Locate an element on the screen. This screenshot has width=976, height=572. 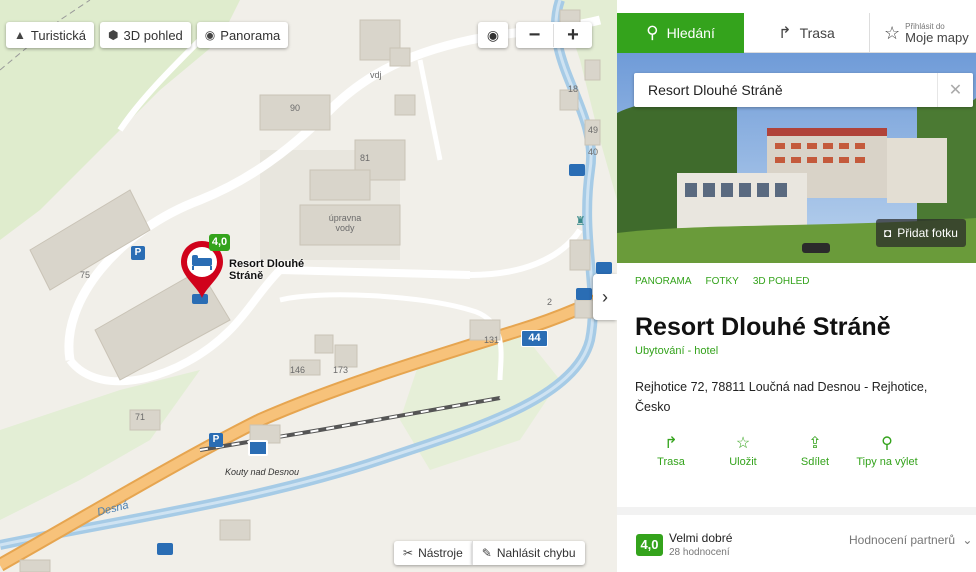
target-icon: ◉ is located at coordinates (493, 34).